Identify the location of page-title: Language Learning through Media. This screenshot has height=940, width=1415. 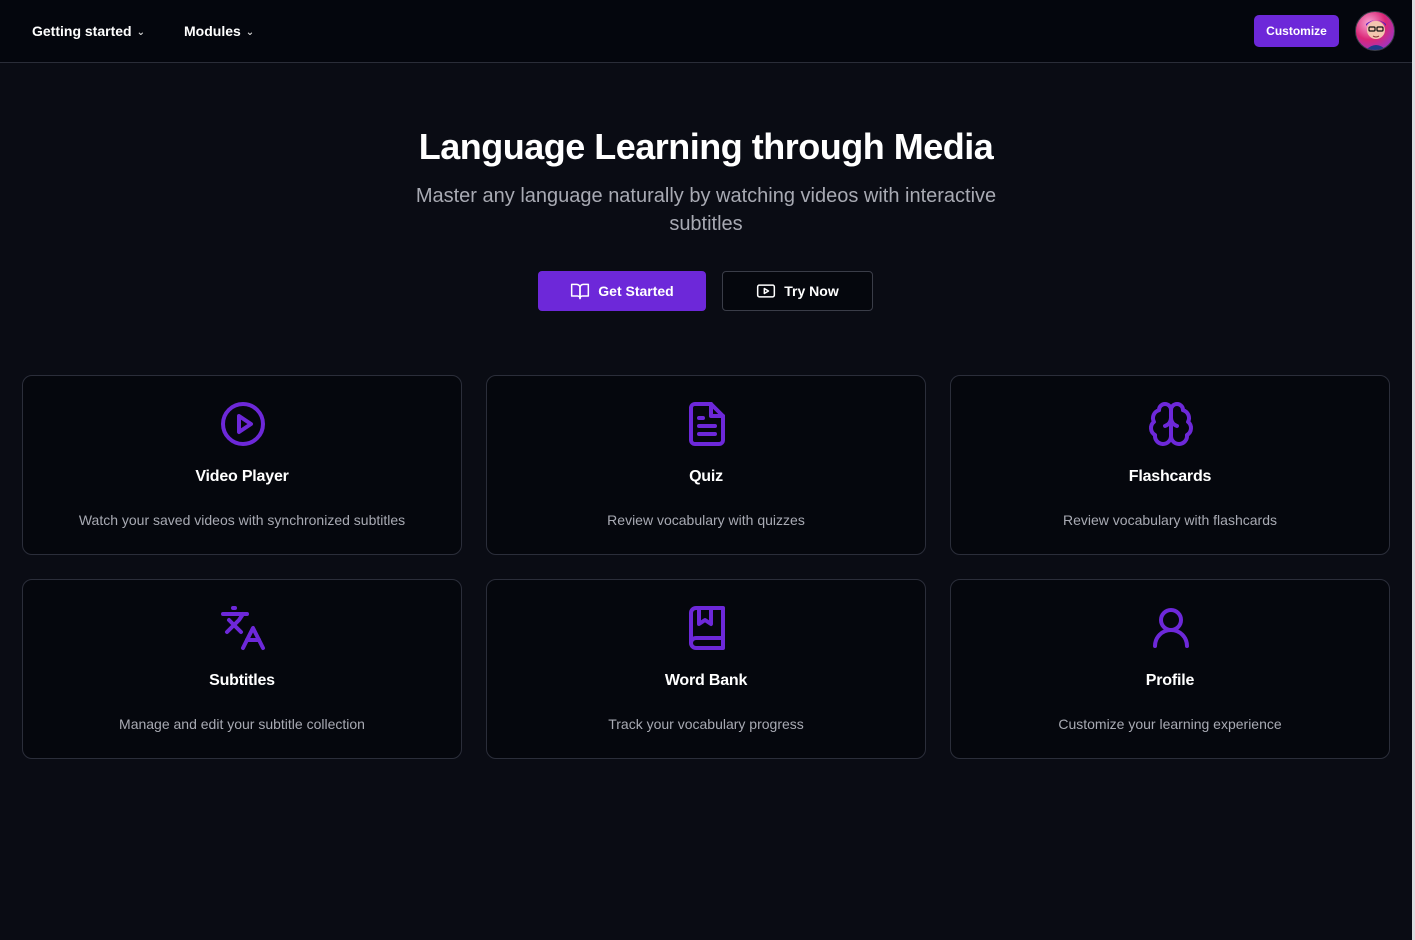
(706, 146).